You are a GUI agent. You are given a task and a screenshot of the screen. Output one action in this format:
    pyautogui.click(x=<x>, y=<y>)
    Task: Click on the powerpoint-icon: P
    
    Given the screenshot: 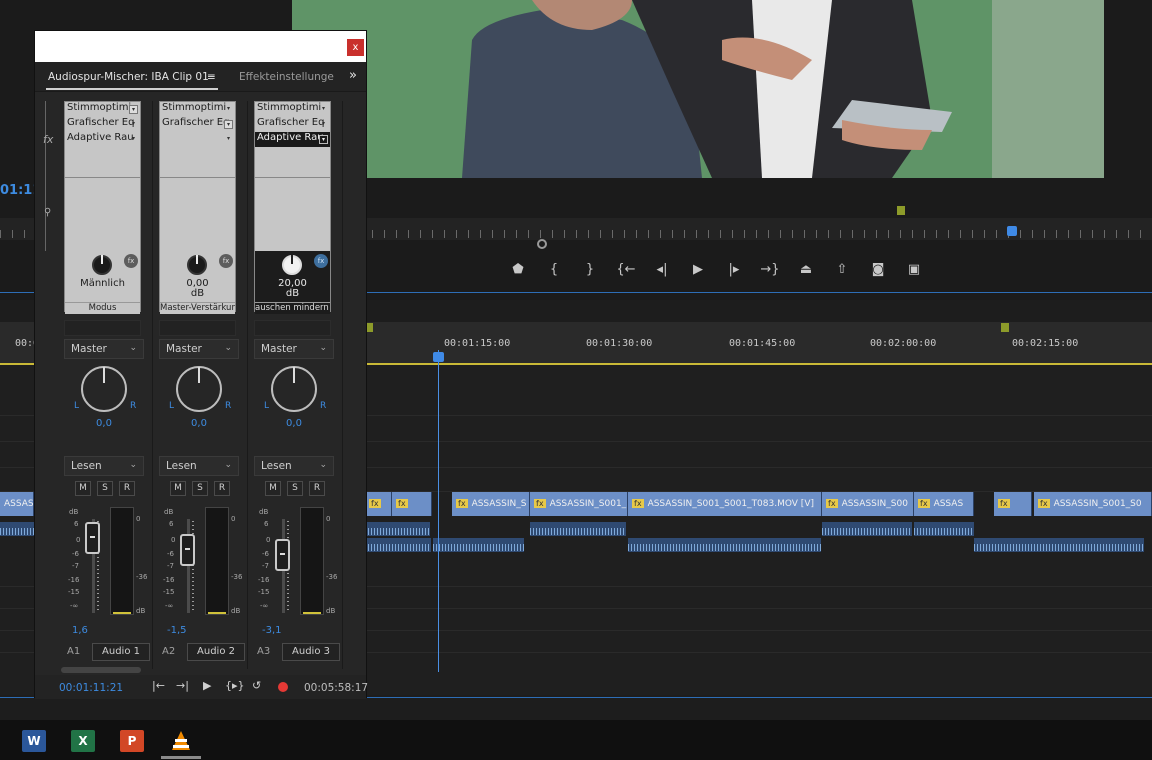 What is the action you would take?
    pyautogui.click(x=132, y=741)
    